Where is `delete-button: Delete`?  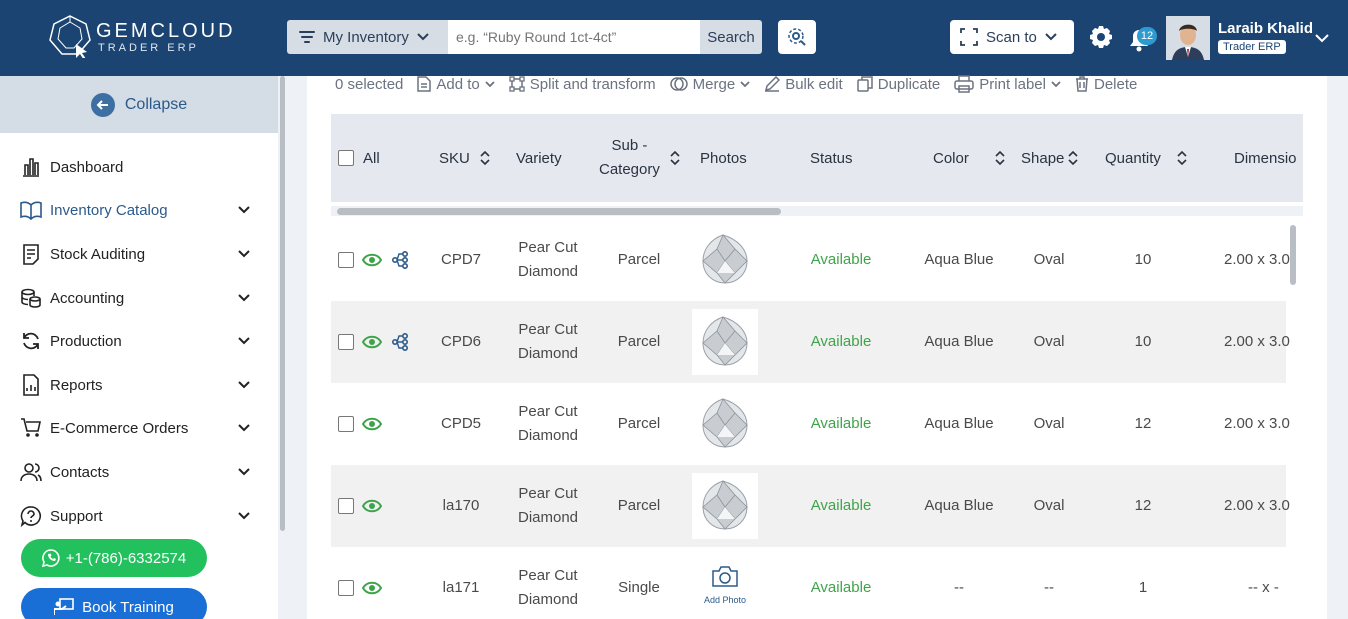 delete-button: Delete is located at coordinates (1106, 84).